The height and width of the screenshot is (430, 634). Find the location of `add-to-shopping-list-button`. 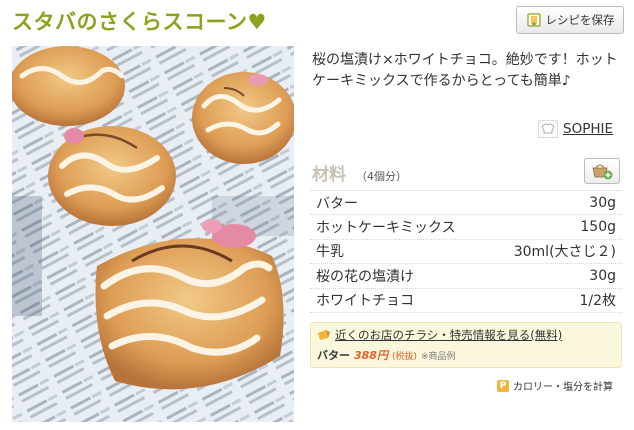

add-to-shopping-list-button is located at coordinates (602, 171).